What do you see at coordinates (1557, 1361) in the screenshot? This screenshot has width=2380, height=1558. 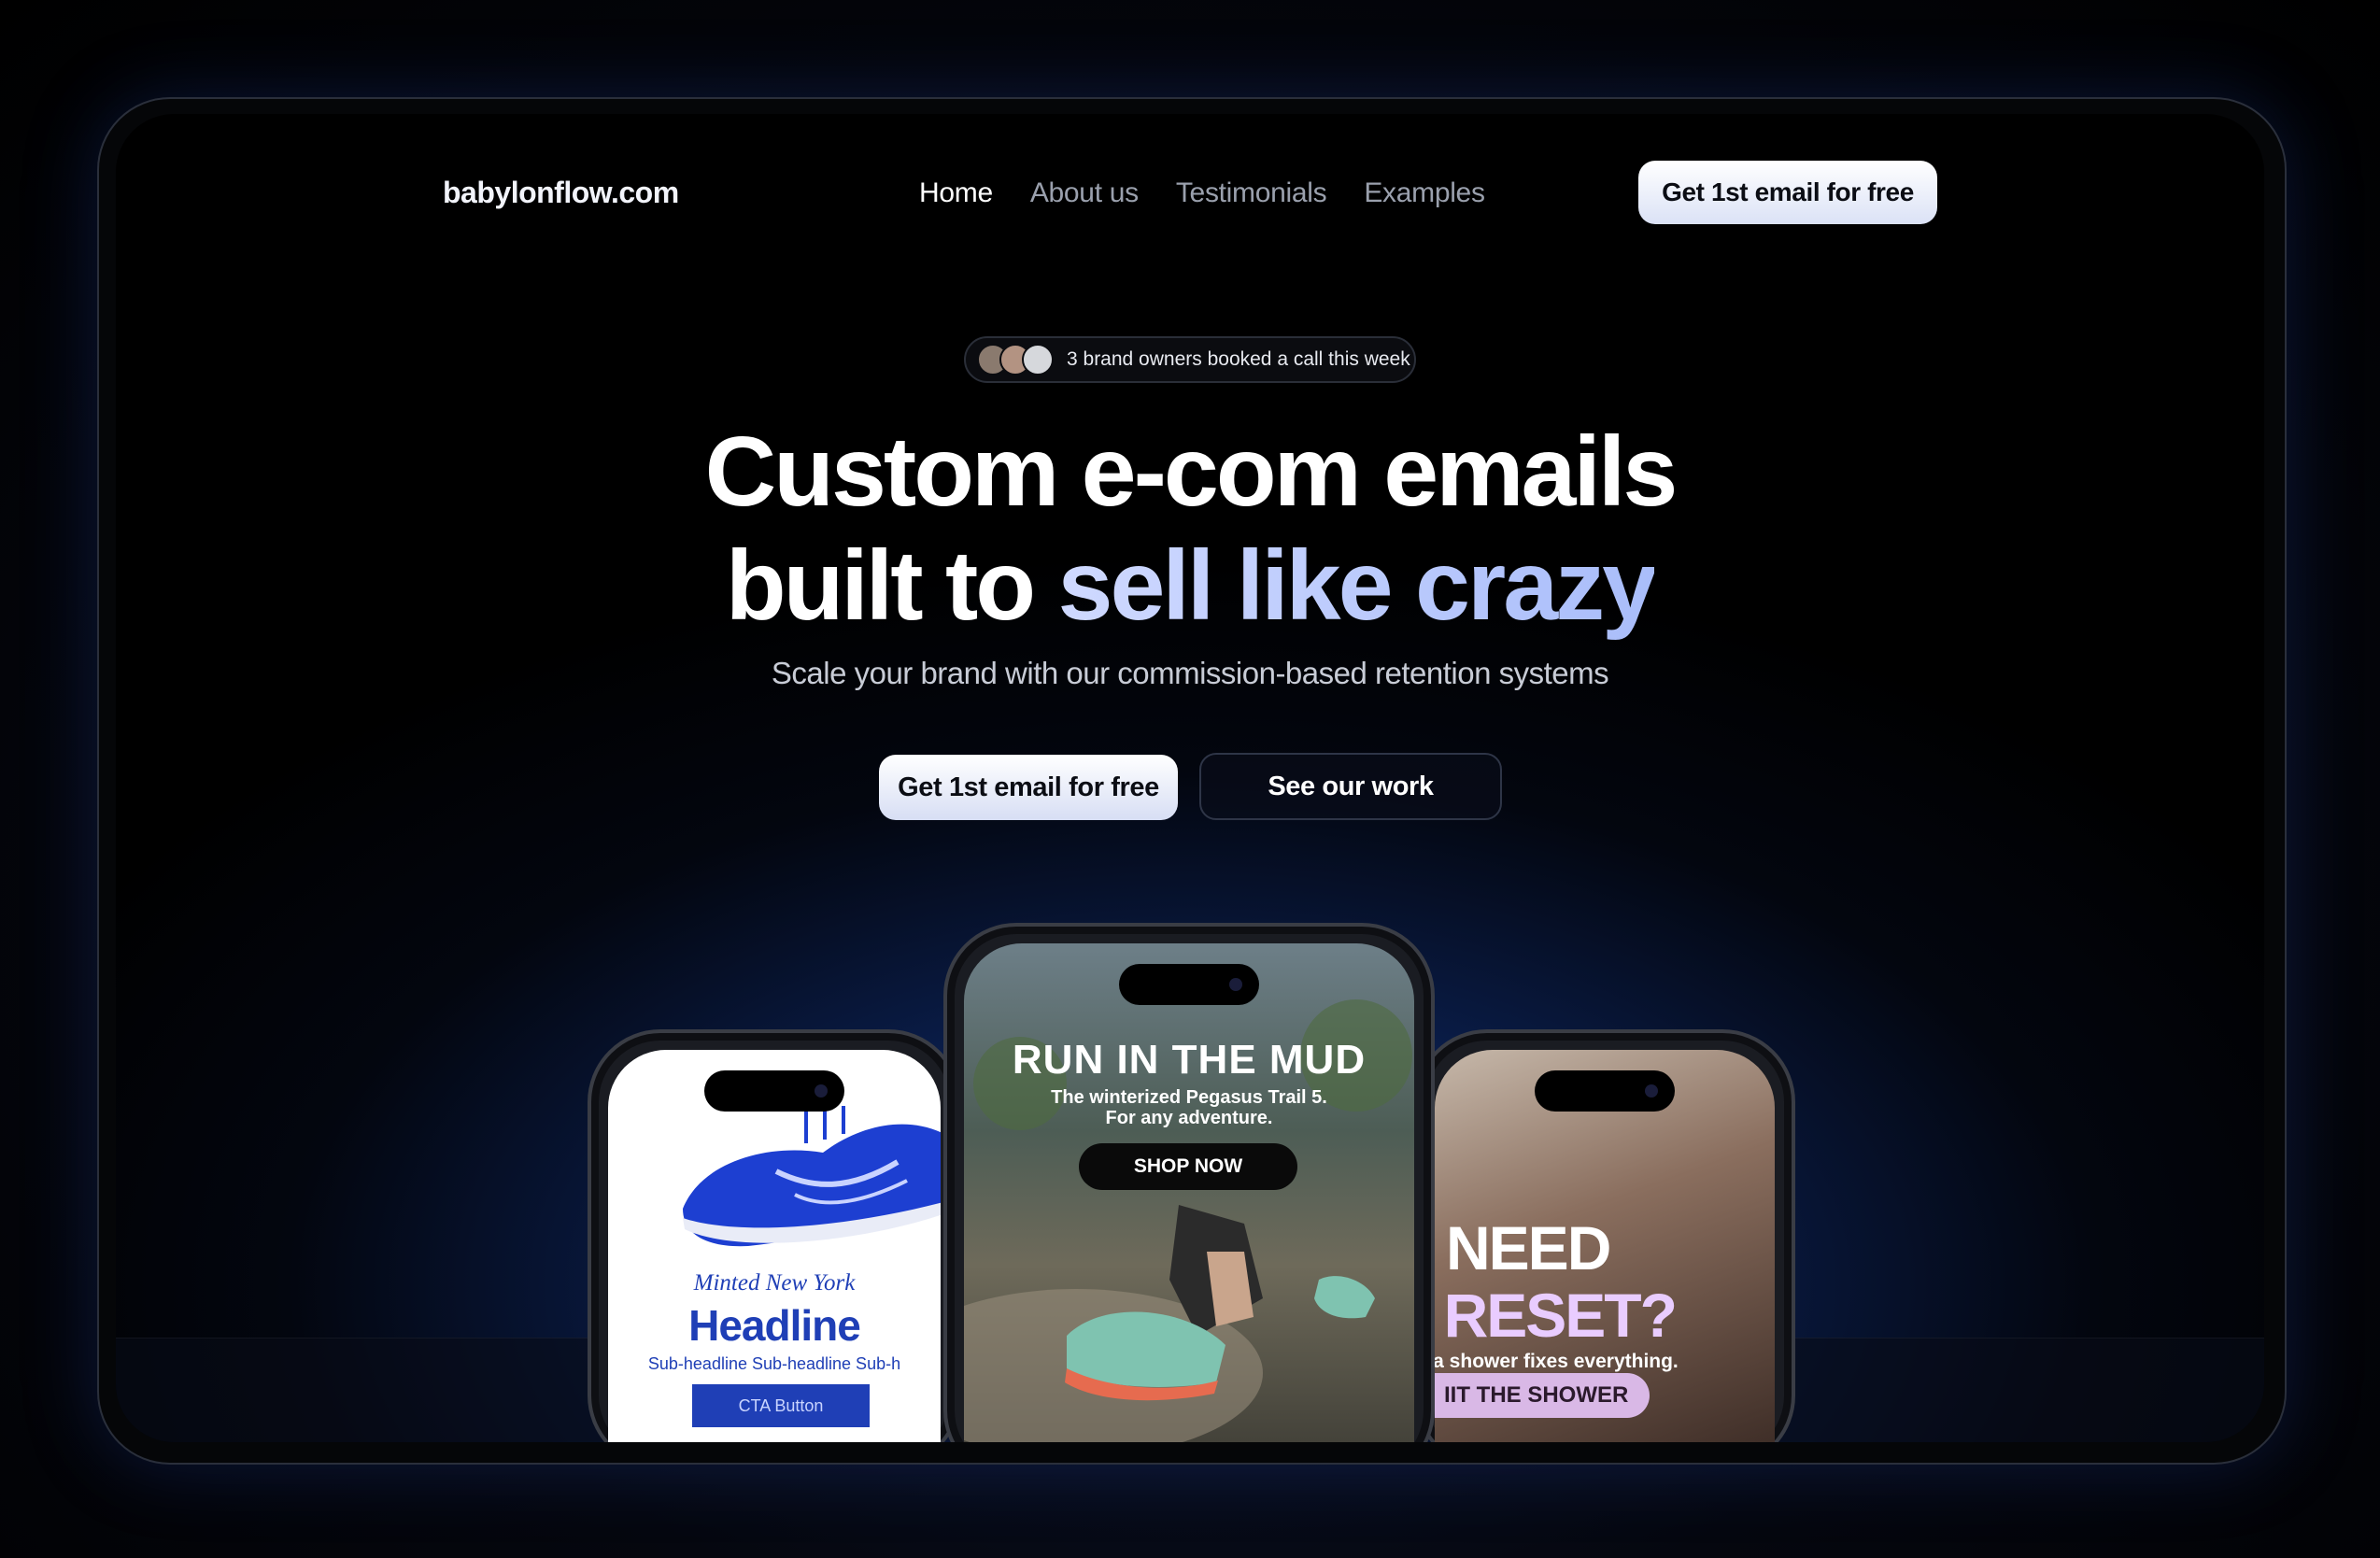 I see `email-subtext: w a shower fixes everything.` at bounding box center [1557, 1361].